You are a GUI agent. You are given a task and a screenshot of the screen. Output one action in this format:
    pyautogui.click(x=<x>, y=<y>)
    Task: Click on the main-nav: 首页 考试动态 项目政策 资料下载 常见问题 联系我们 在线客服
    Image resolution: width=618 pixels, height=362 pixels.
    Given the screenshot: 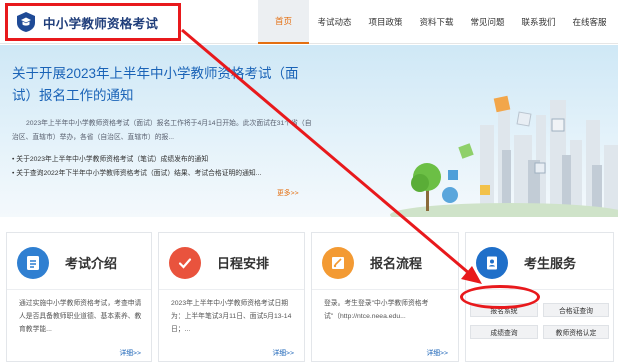 What is the action you would take?
    pyautogui.click(x=436, y=22)
    